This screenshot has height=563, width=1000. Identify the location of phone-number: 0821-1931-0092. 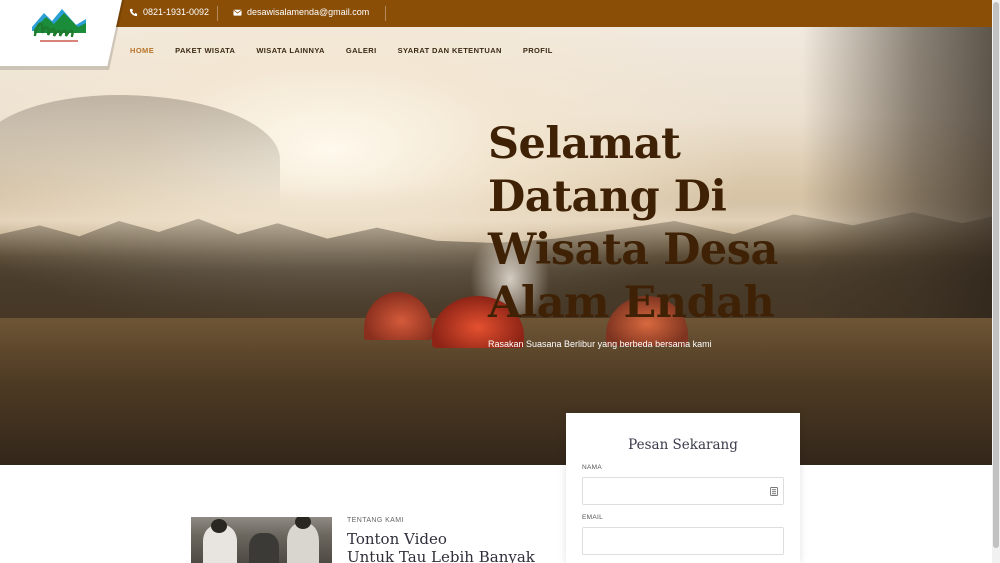
(176, 12).